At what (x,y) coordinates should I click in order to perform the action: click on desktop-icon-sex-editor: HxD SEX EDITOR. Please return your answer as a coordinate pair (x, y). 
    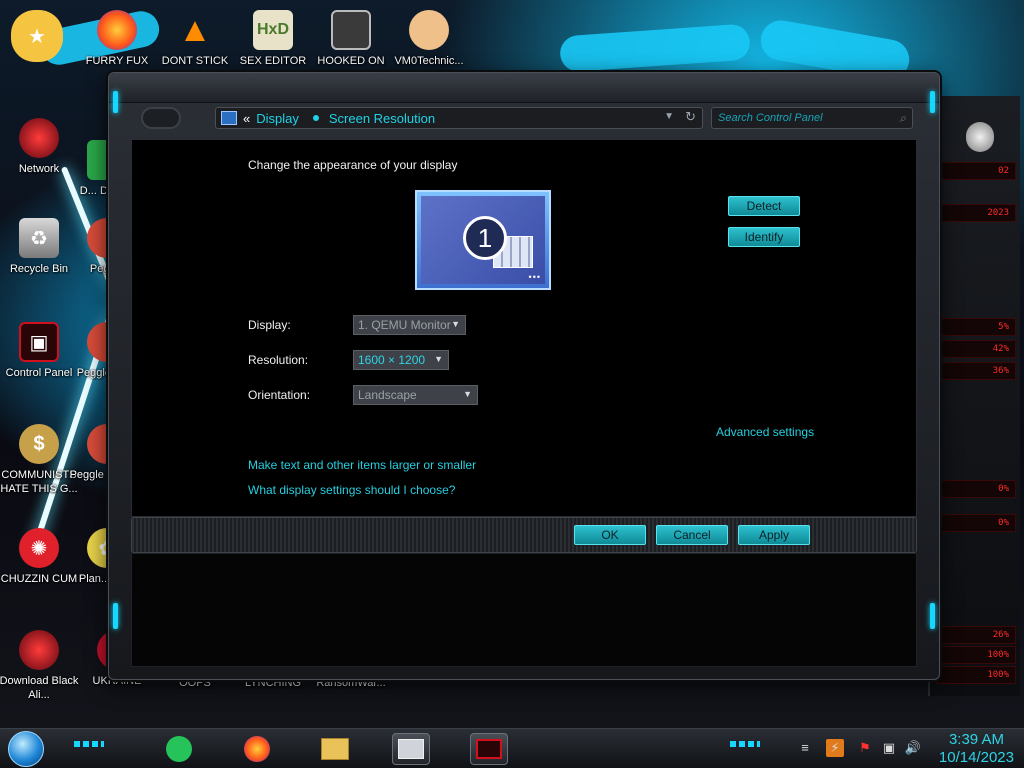
    Looking at the image, I should click on (273, 39).